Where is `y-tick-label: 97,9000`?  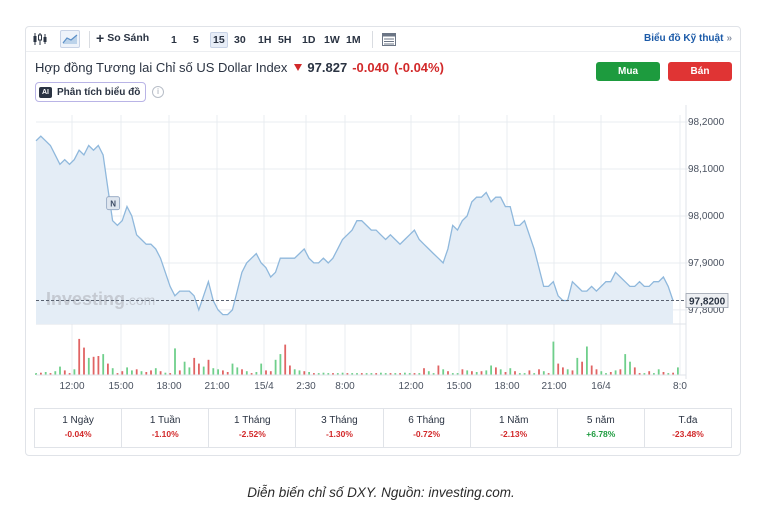 y-tick-label: 97,9000 is located at coordinates (706, 263).